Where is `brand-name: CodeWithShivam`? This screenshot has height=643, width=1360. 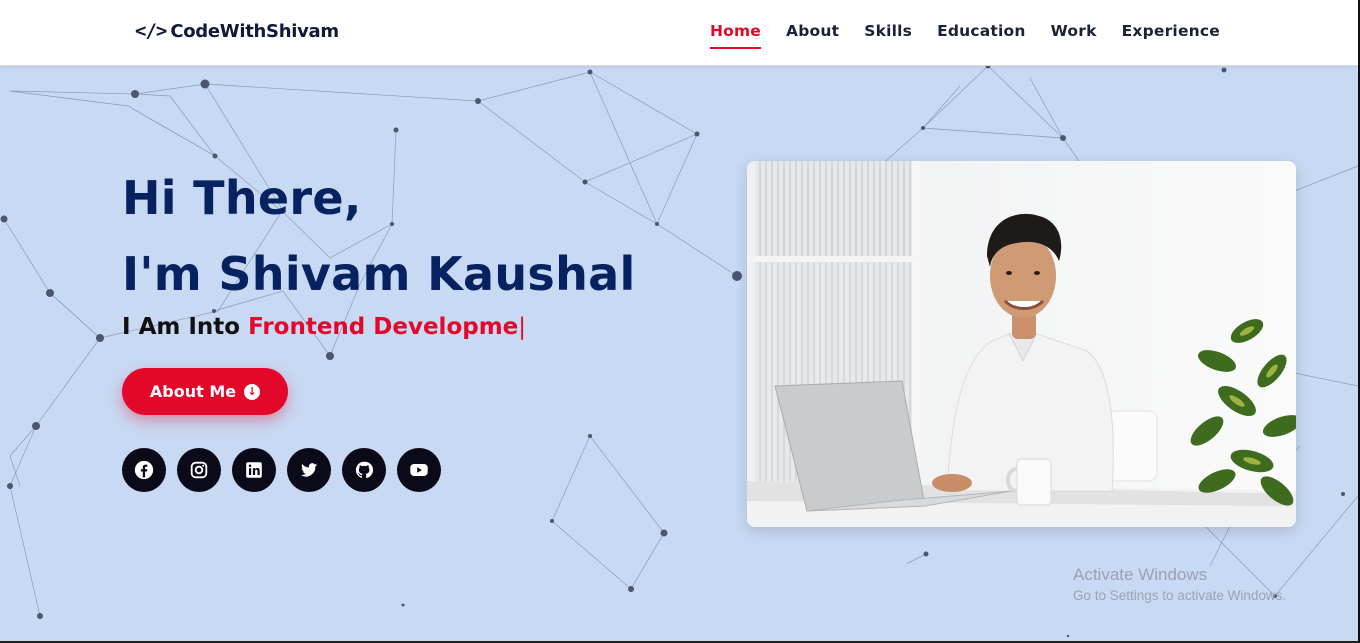
brand-name: CodeWithShivam is located at coordinates (254, 31).